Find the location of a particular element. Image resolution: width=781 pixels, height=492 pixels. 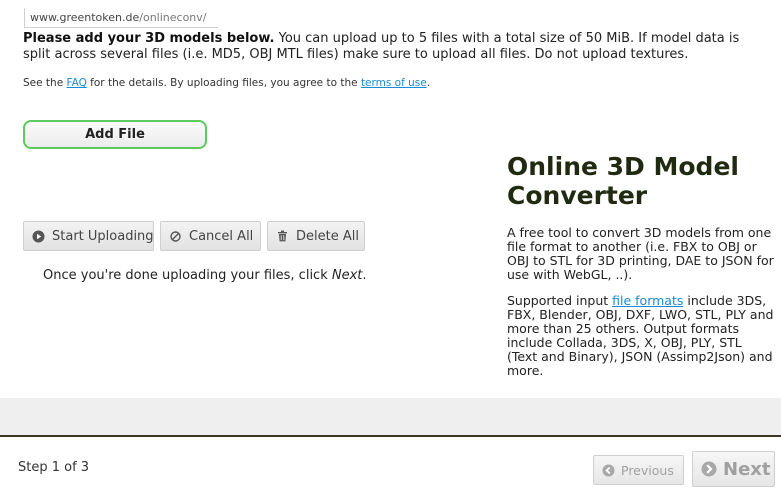

hint-suffix: . is located at coordinates (364, 275).